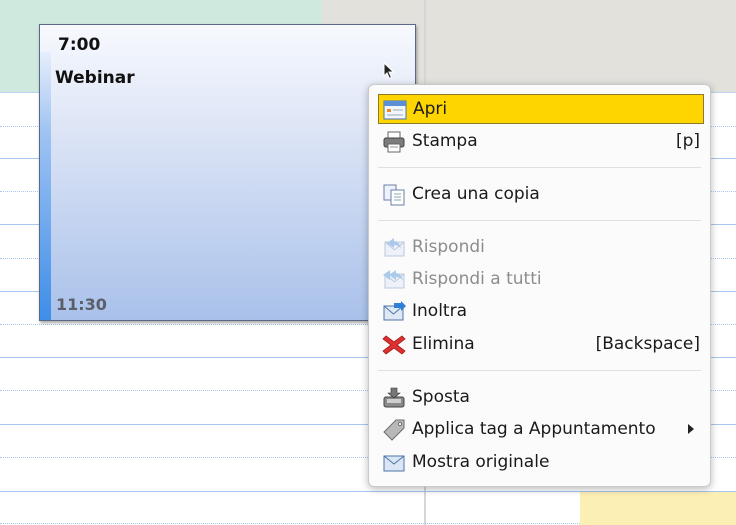 This screenshot has height=525, width=736. What do you see at coordinates (687, 141) in the screenshot?
I see `menu-item-shortcut: [p]` at bounding box center [687, 141].